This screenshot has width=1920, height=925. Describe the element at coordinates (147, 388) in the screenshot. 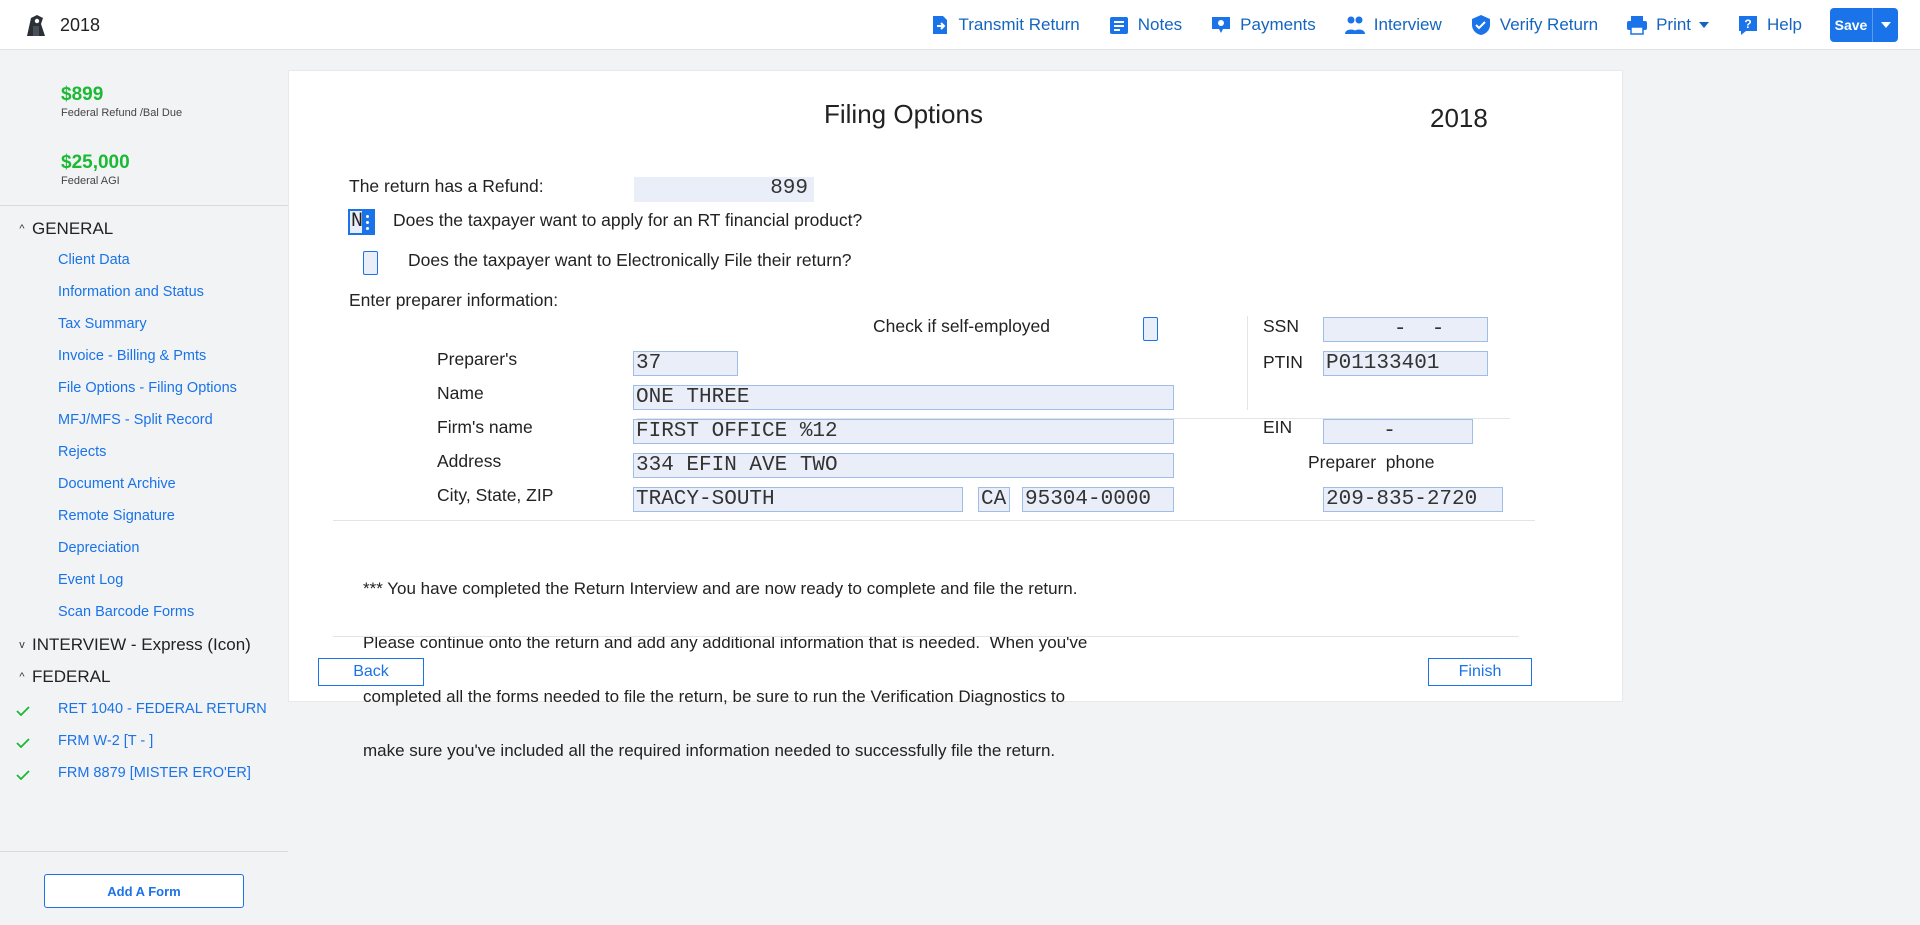

I see `sidebar-item-file-options: File Options - Filing Options` at that location.